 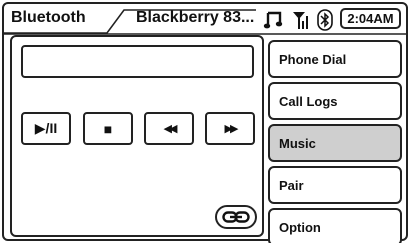 I want to click on menu-item-label: Call Logs, so click(x=308, y=101).